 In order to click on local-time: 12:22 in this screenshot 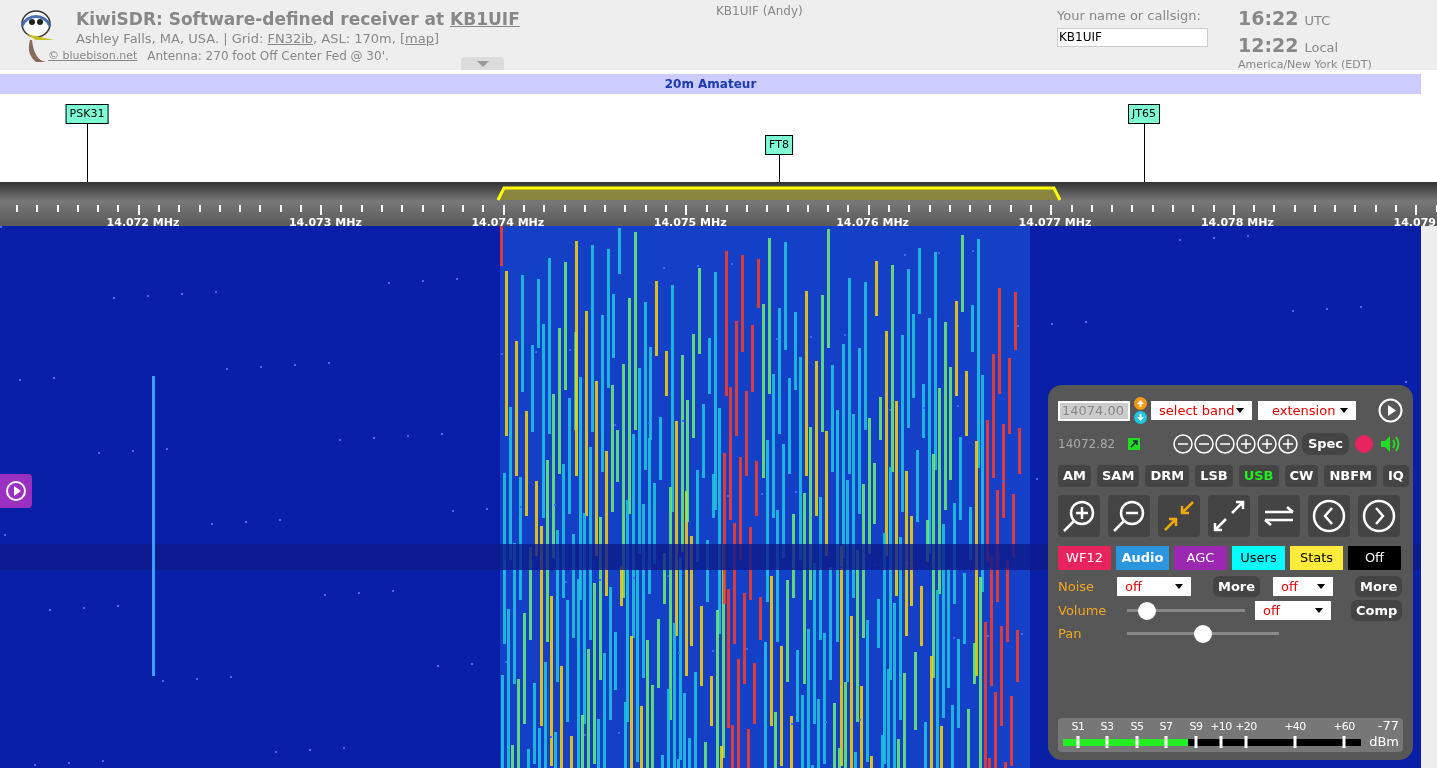, I will do `click(1268, 45)`.